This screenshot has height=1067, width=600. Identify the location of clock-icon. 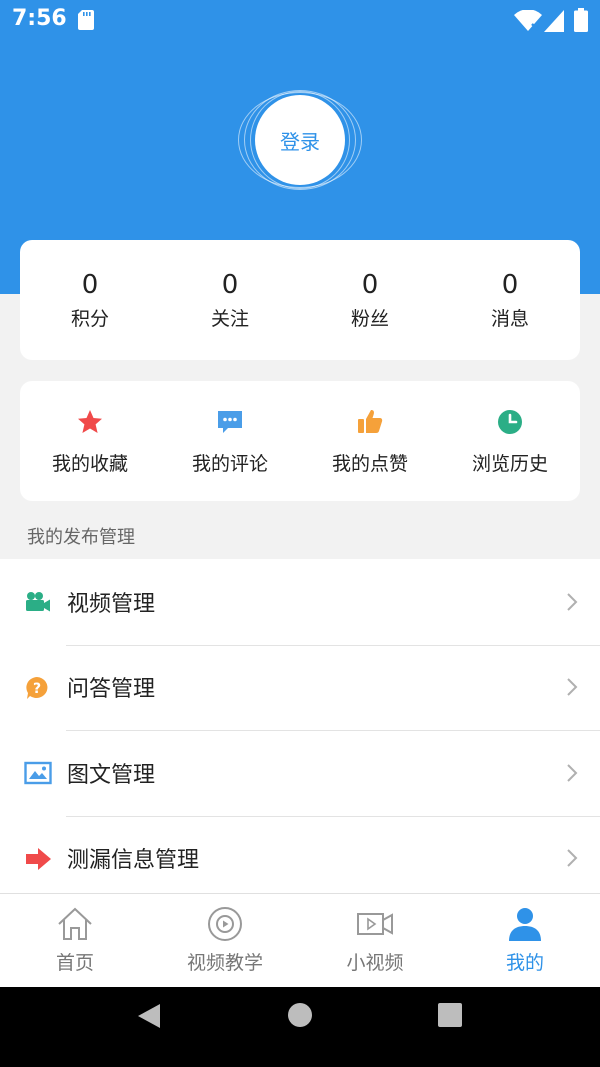
(510, 421).